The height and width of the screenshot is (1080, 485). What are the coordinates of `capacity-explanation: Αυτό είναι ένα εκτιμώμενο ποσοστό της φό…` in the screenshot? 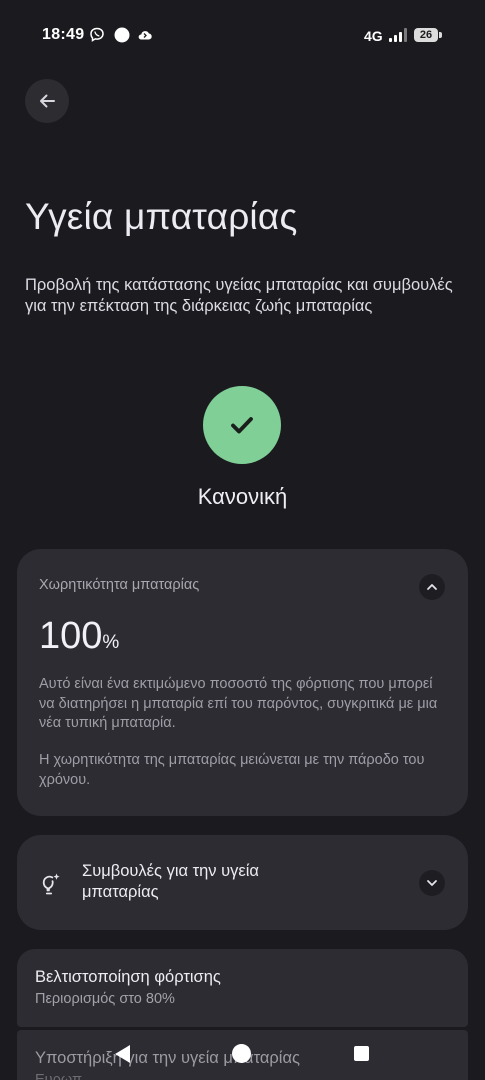 It's located at (238, 703).